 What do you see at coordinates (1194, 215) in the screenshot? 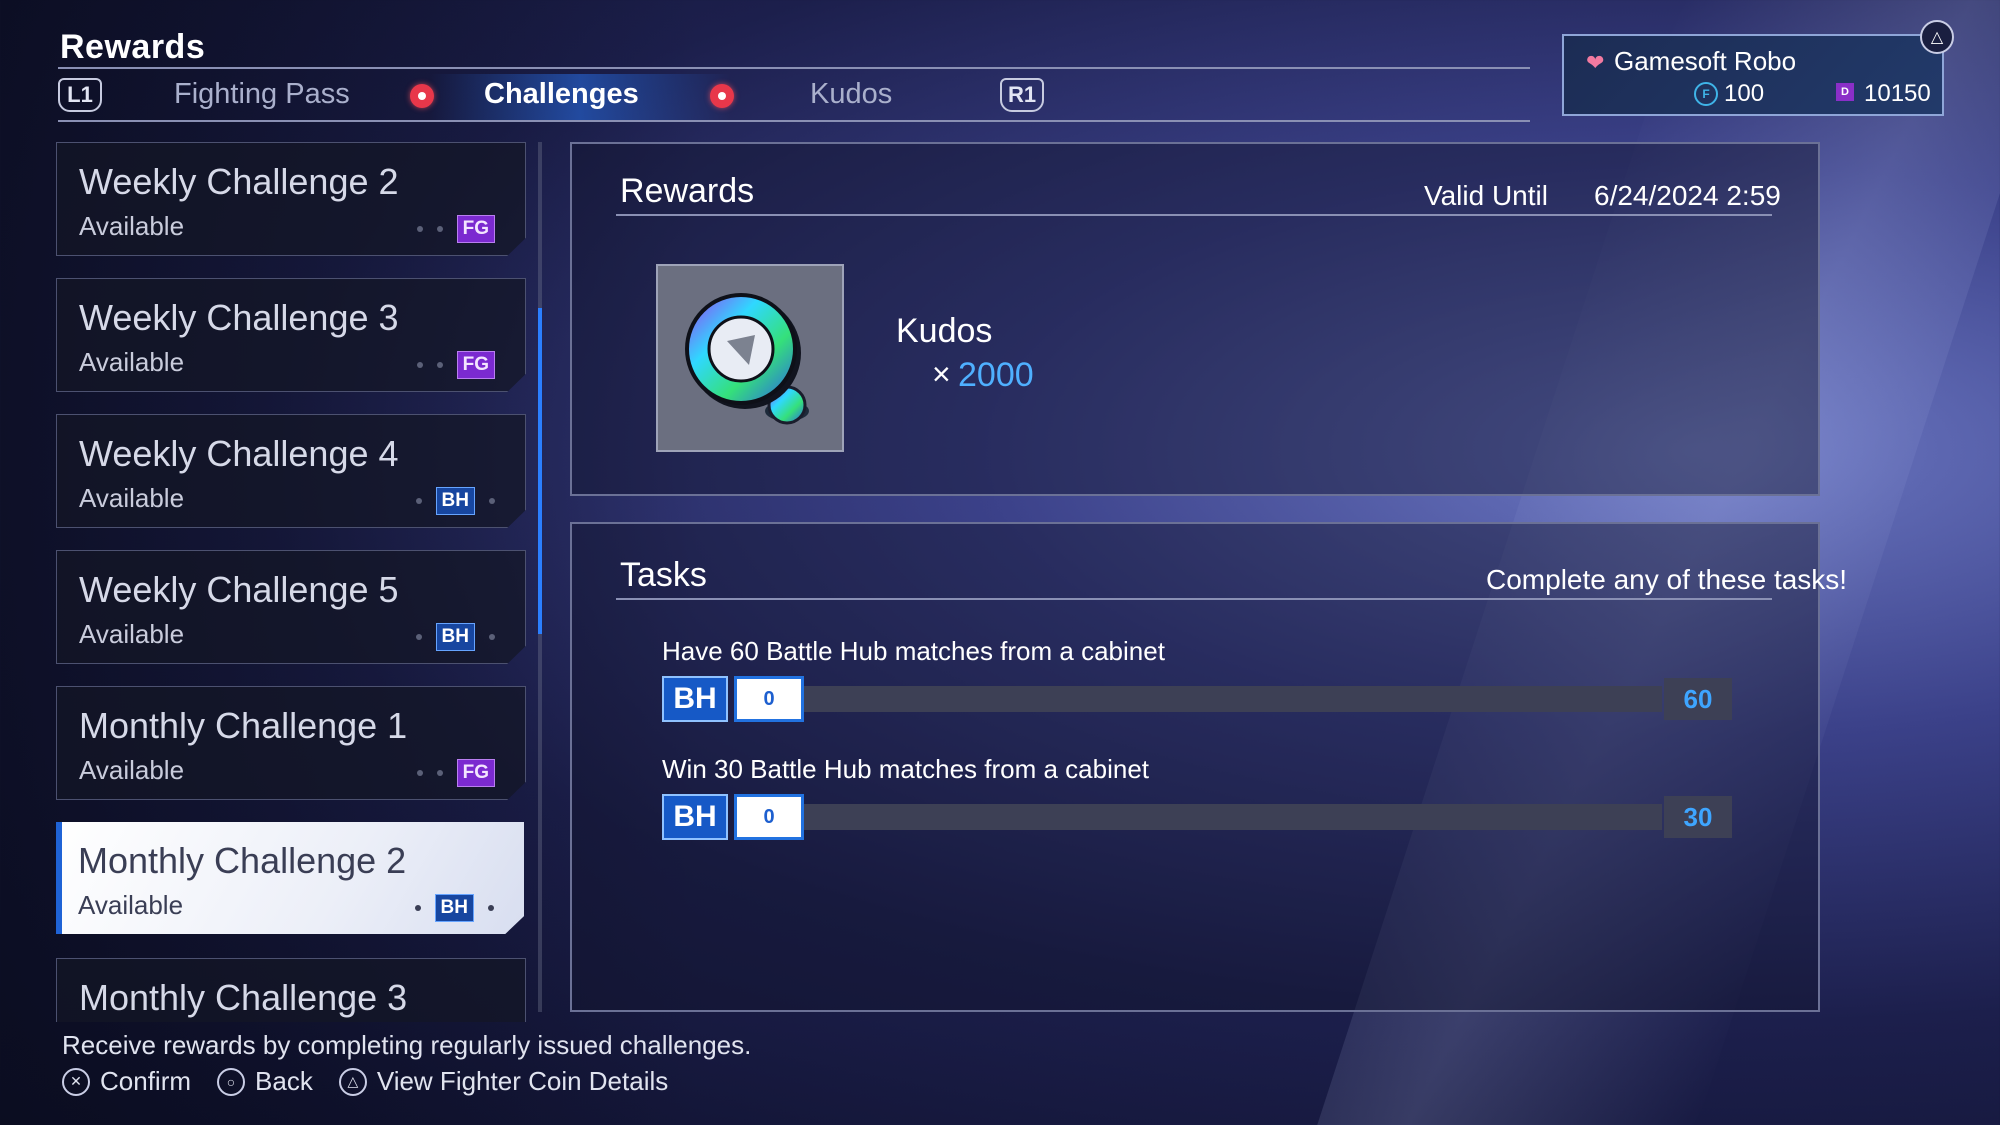
I see `rewards-panel-divider` at bounding box center [1194, 215].